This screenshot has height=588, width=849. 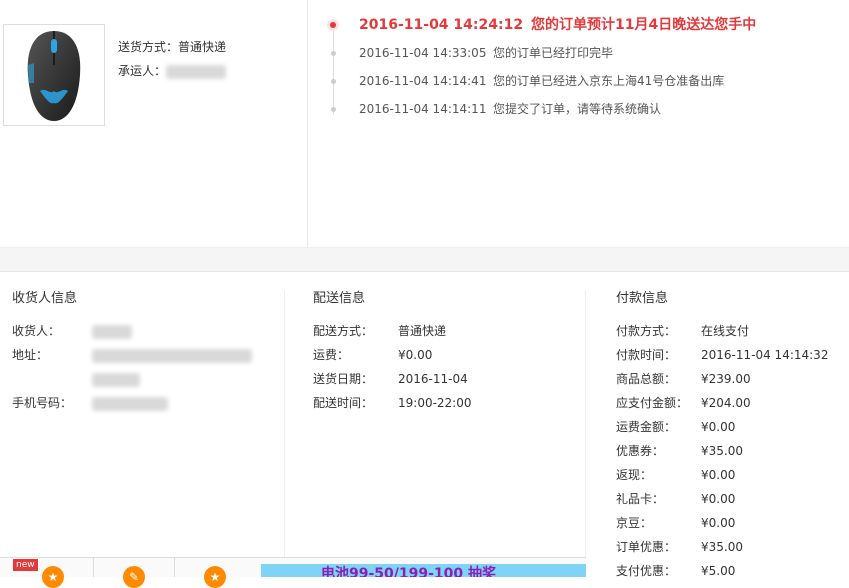 I want to click on payment-row: 应支付金额： ¥204.00, so click(x=722, y=403).